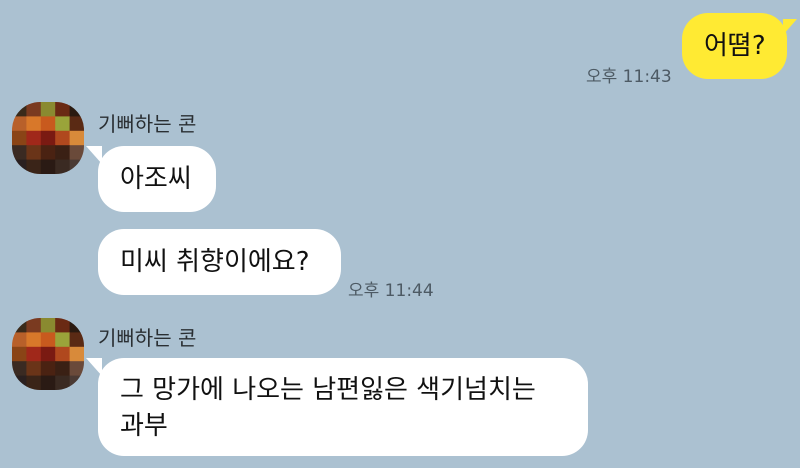 The width and height of the screenshot is (800, 468). I want to click on message-text: 아조씨, so click(156, 179).